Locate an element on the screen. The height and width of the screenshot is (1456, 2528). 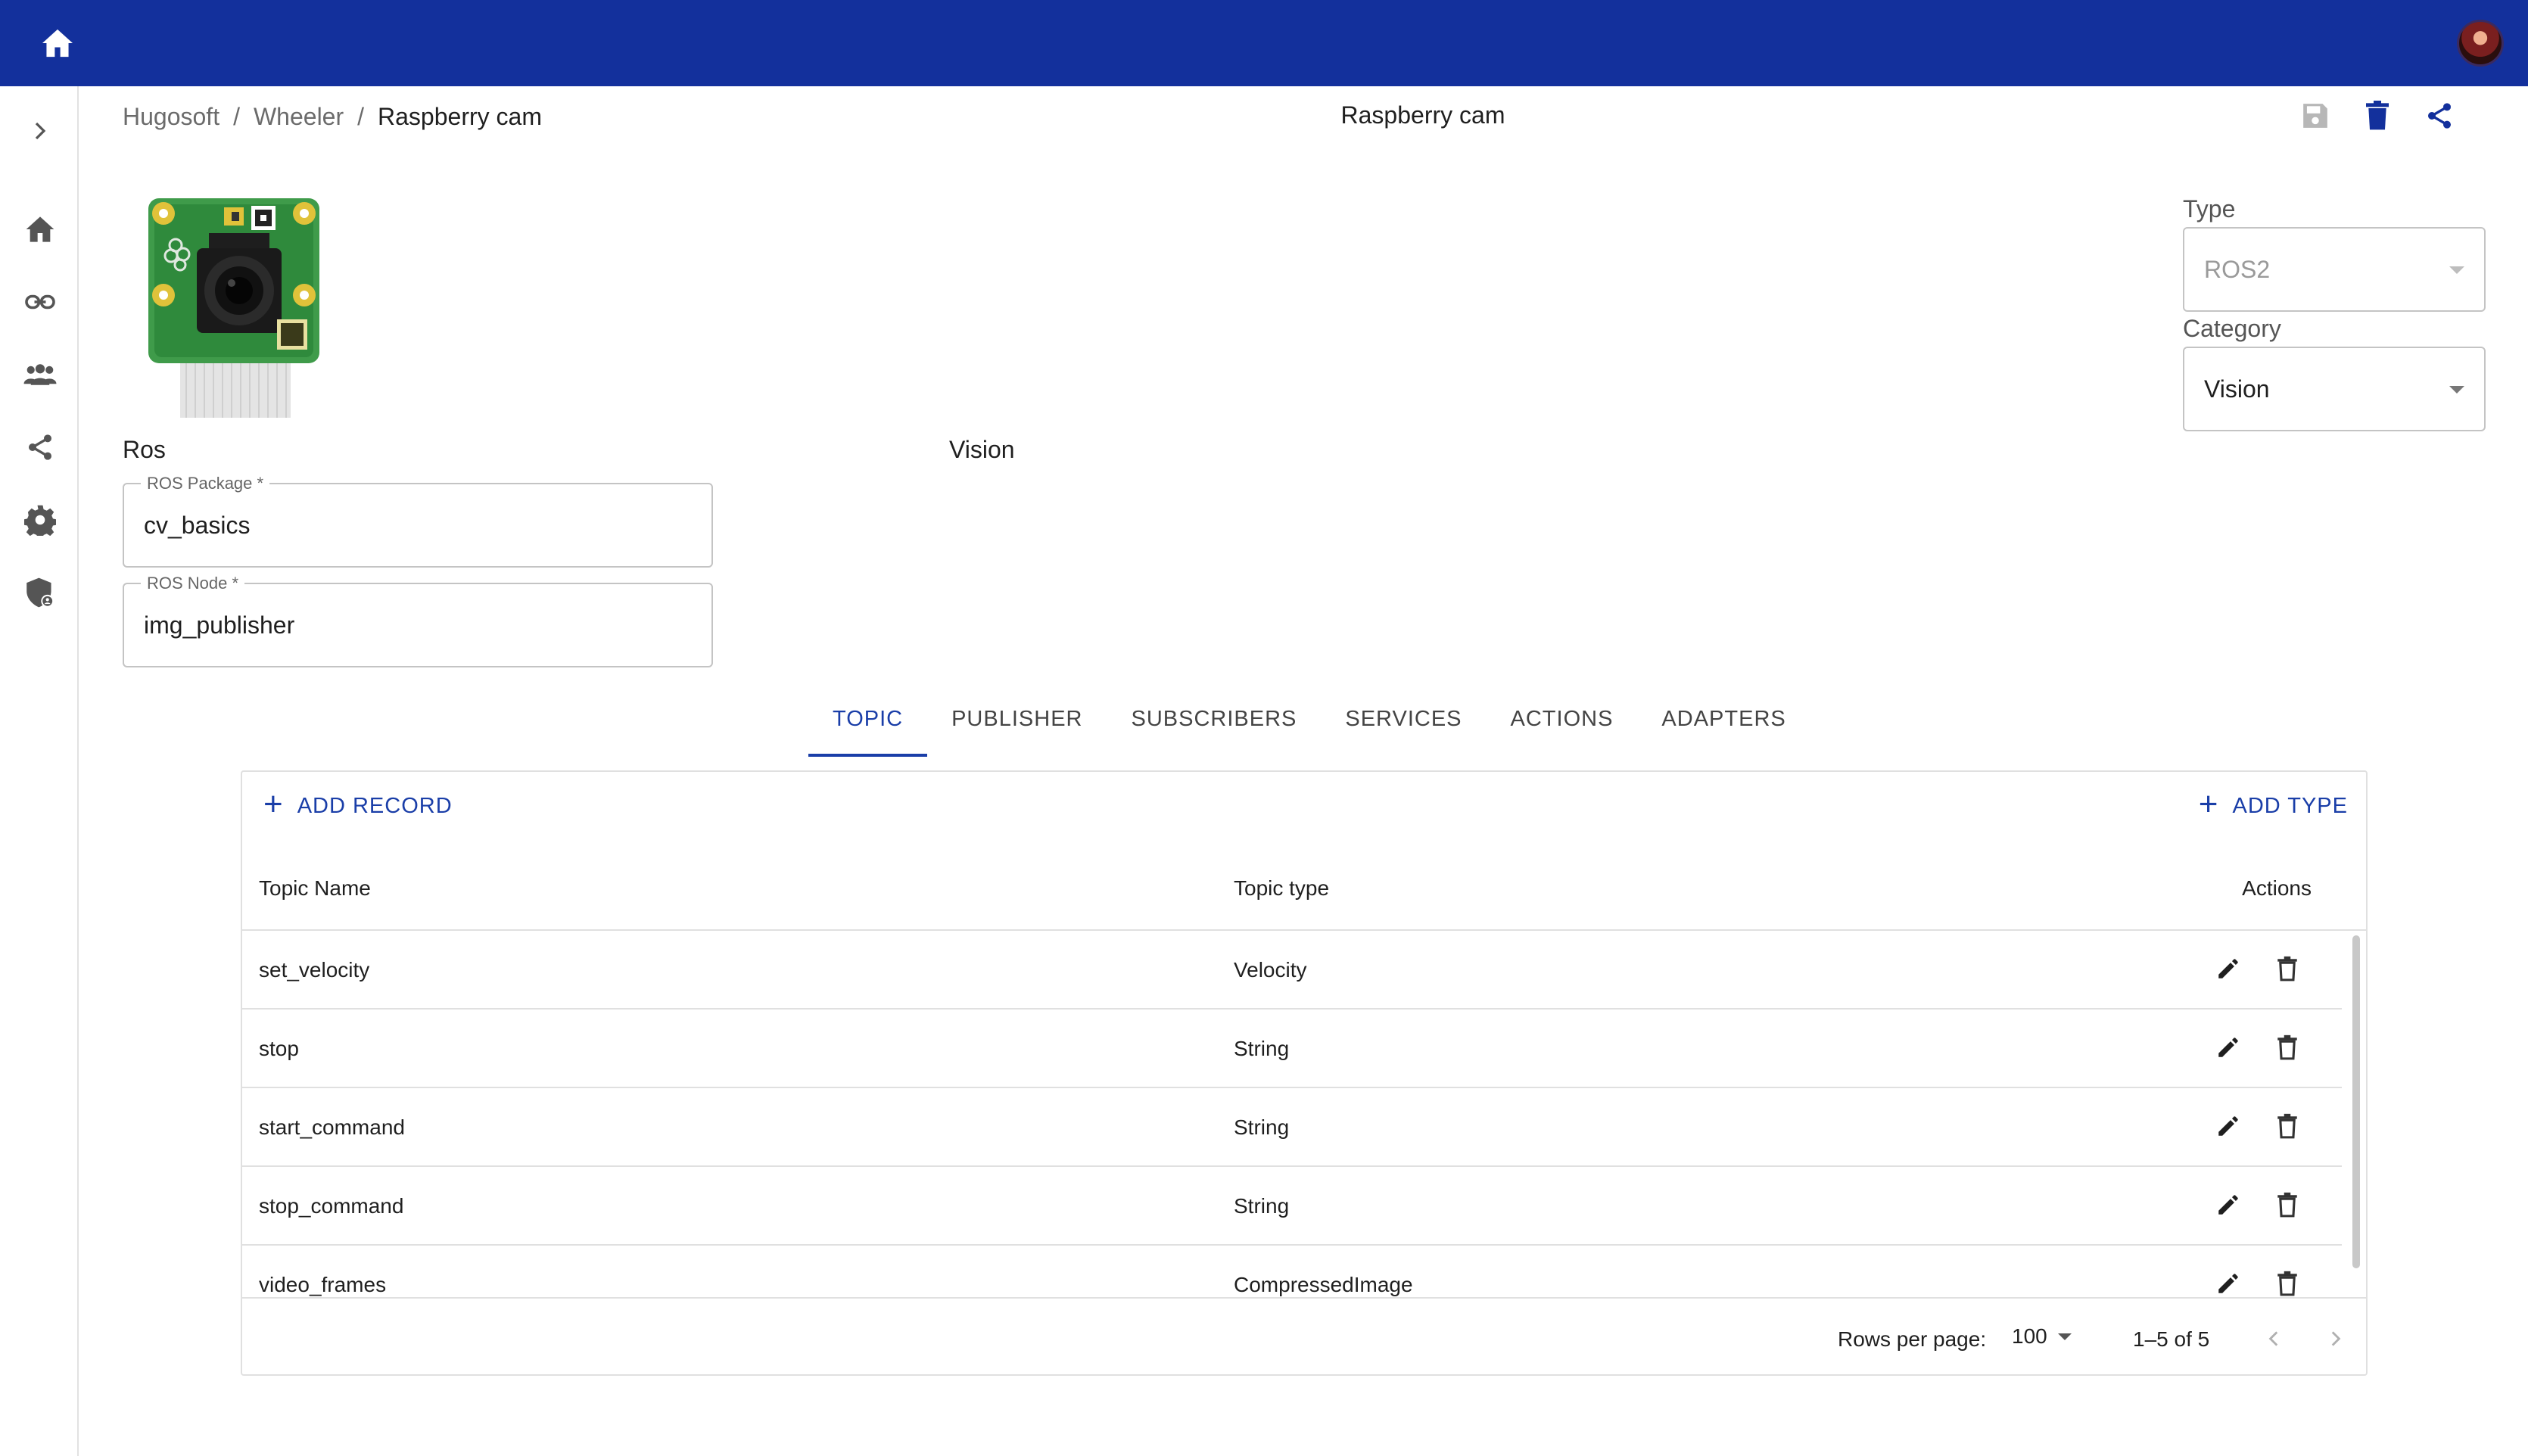
chevron-down-icon is located at coordinates (2456, 270).